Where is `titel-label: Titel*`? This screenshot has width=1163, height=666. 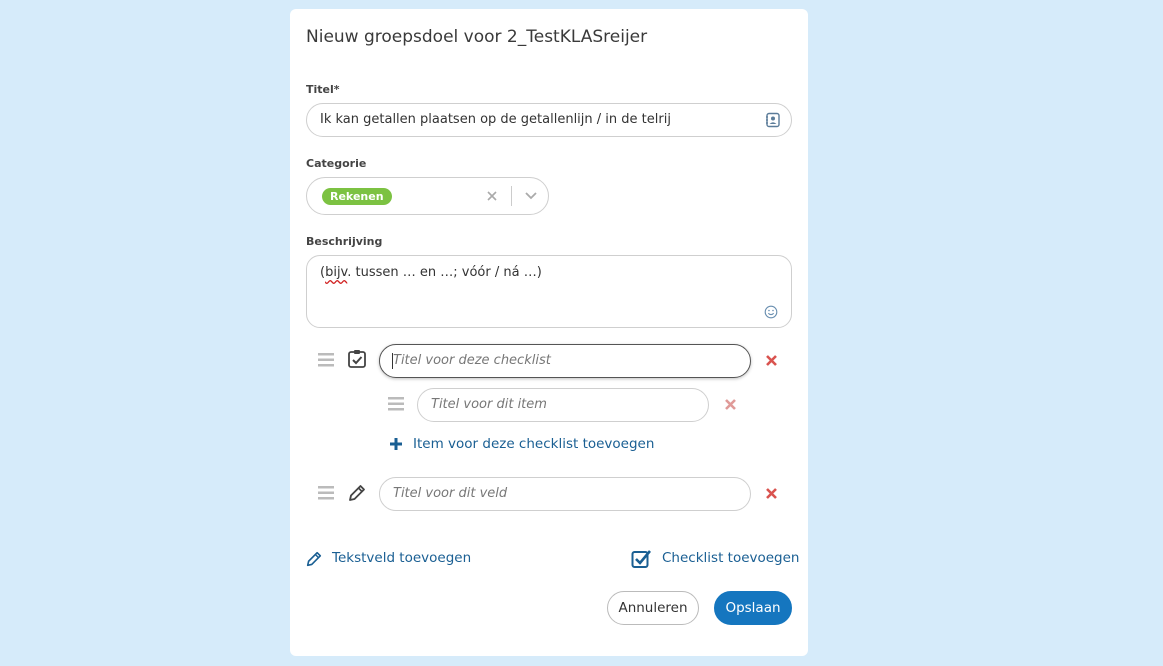 titel-label: Titel* is located at coordinates (323, 89).